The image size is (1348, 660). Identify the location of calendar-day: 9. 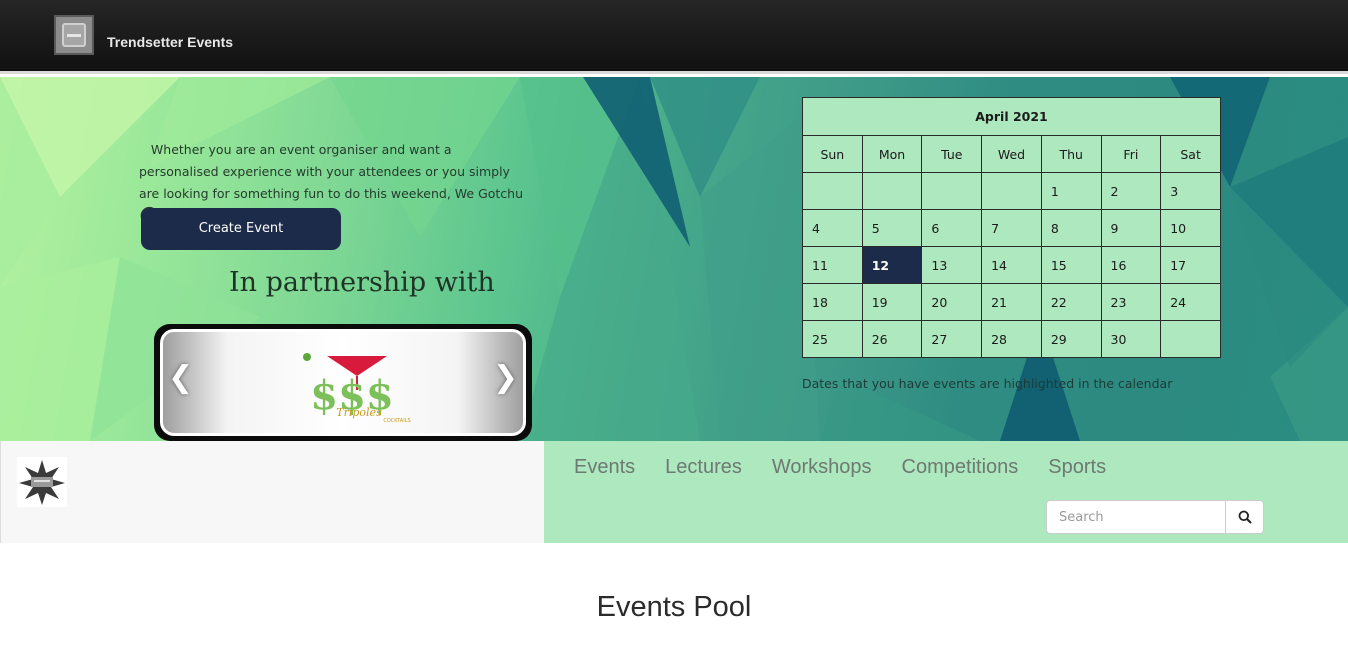
(1131, 228).